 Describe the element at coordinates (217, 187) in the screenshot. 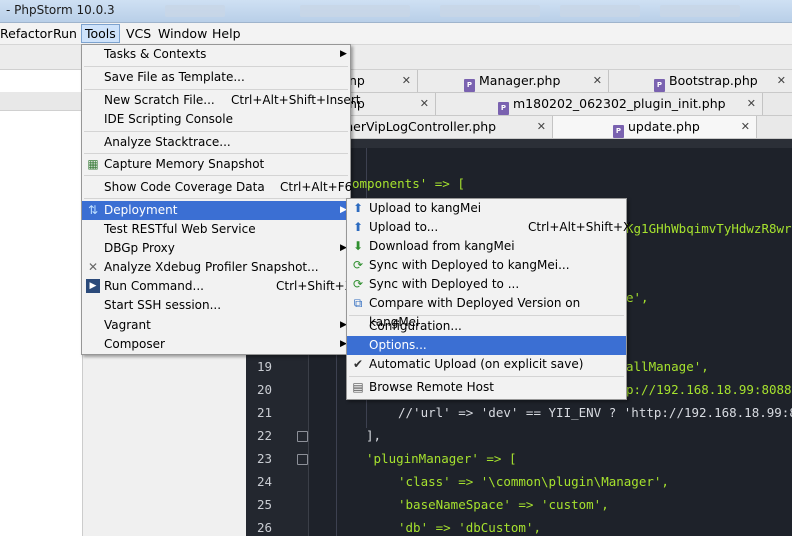

I see `menu-item-code-coverage: Show Code Coverage Data Ctrl+Alt+F6` at that location.